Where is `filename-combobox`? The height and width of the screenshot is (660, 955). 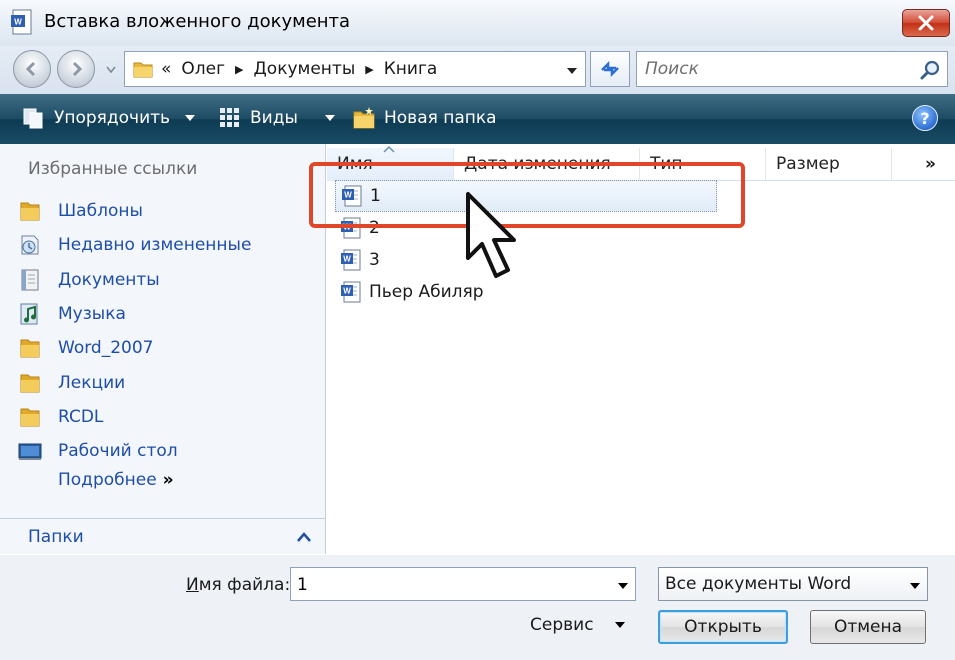
filename-combobox is located at coordinates (463, 584).